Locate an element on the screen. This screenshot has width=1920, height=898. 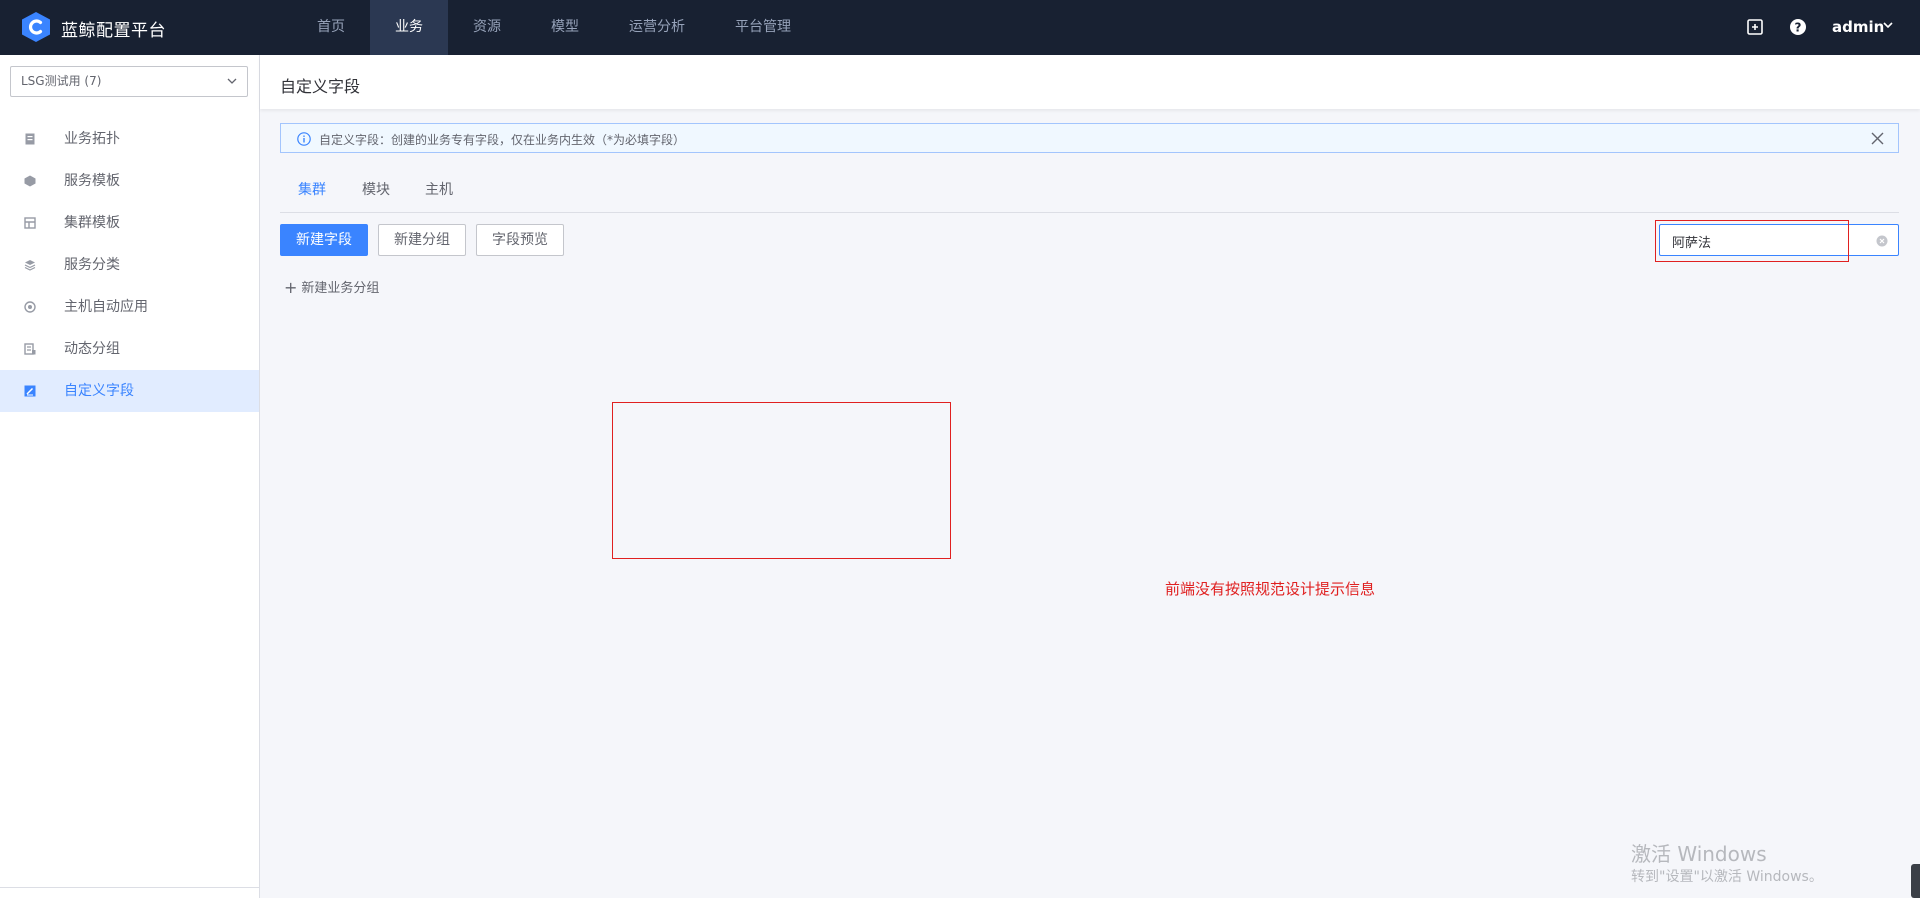
clear-icon is located at coordinates (1882, 241).